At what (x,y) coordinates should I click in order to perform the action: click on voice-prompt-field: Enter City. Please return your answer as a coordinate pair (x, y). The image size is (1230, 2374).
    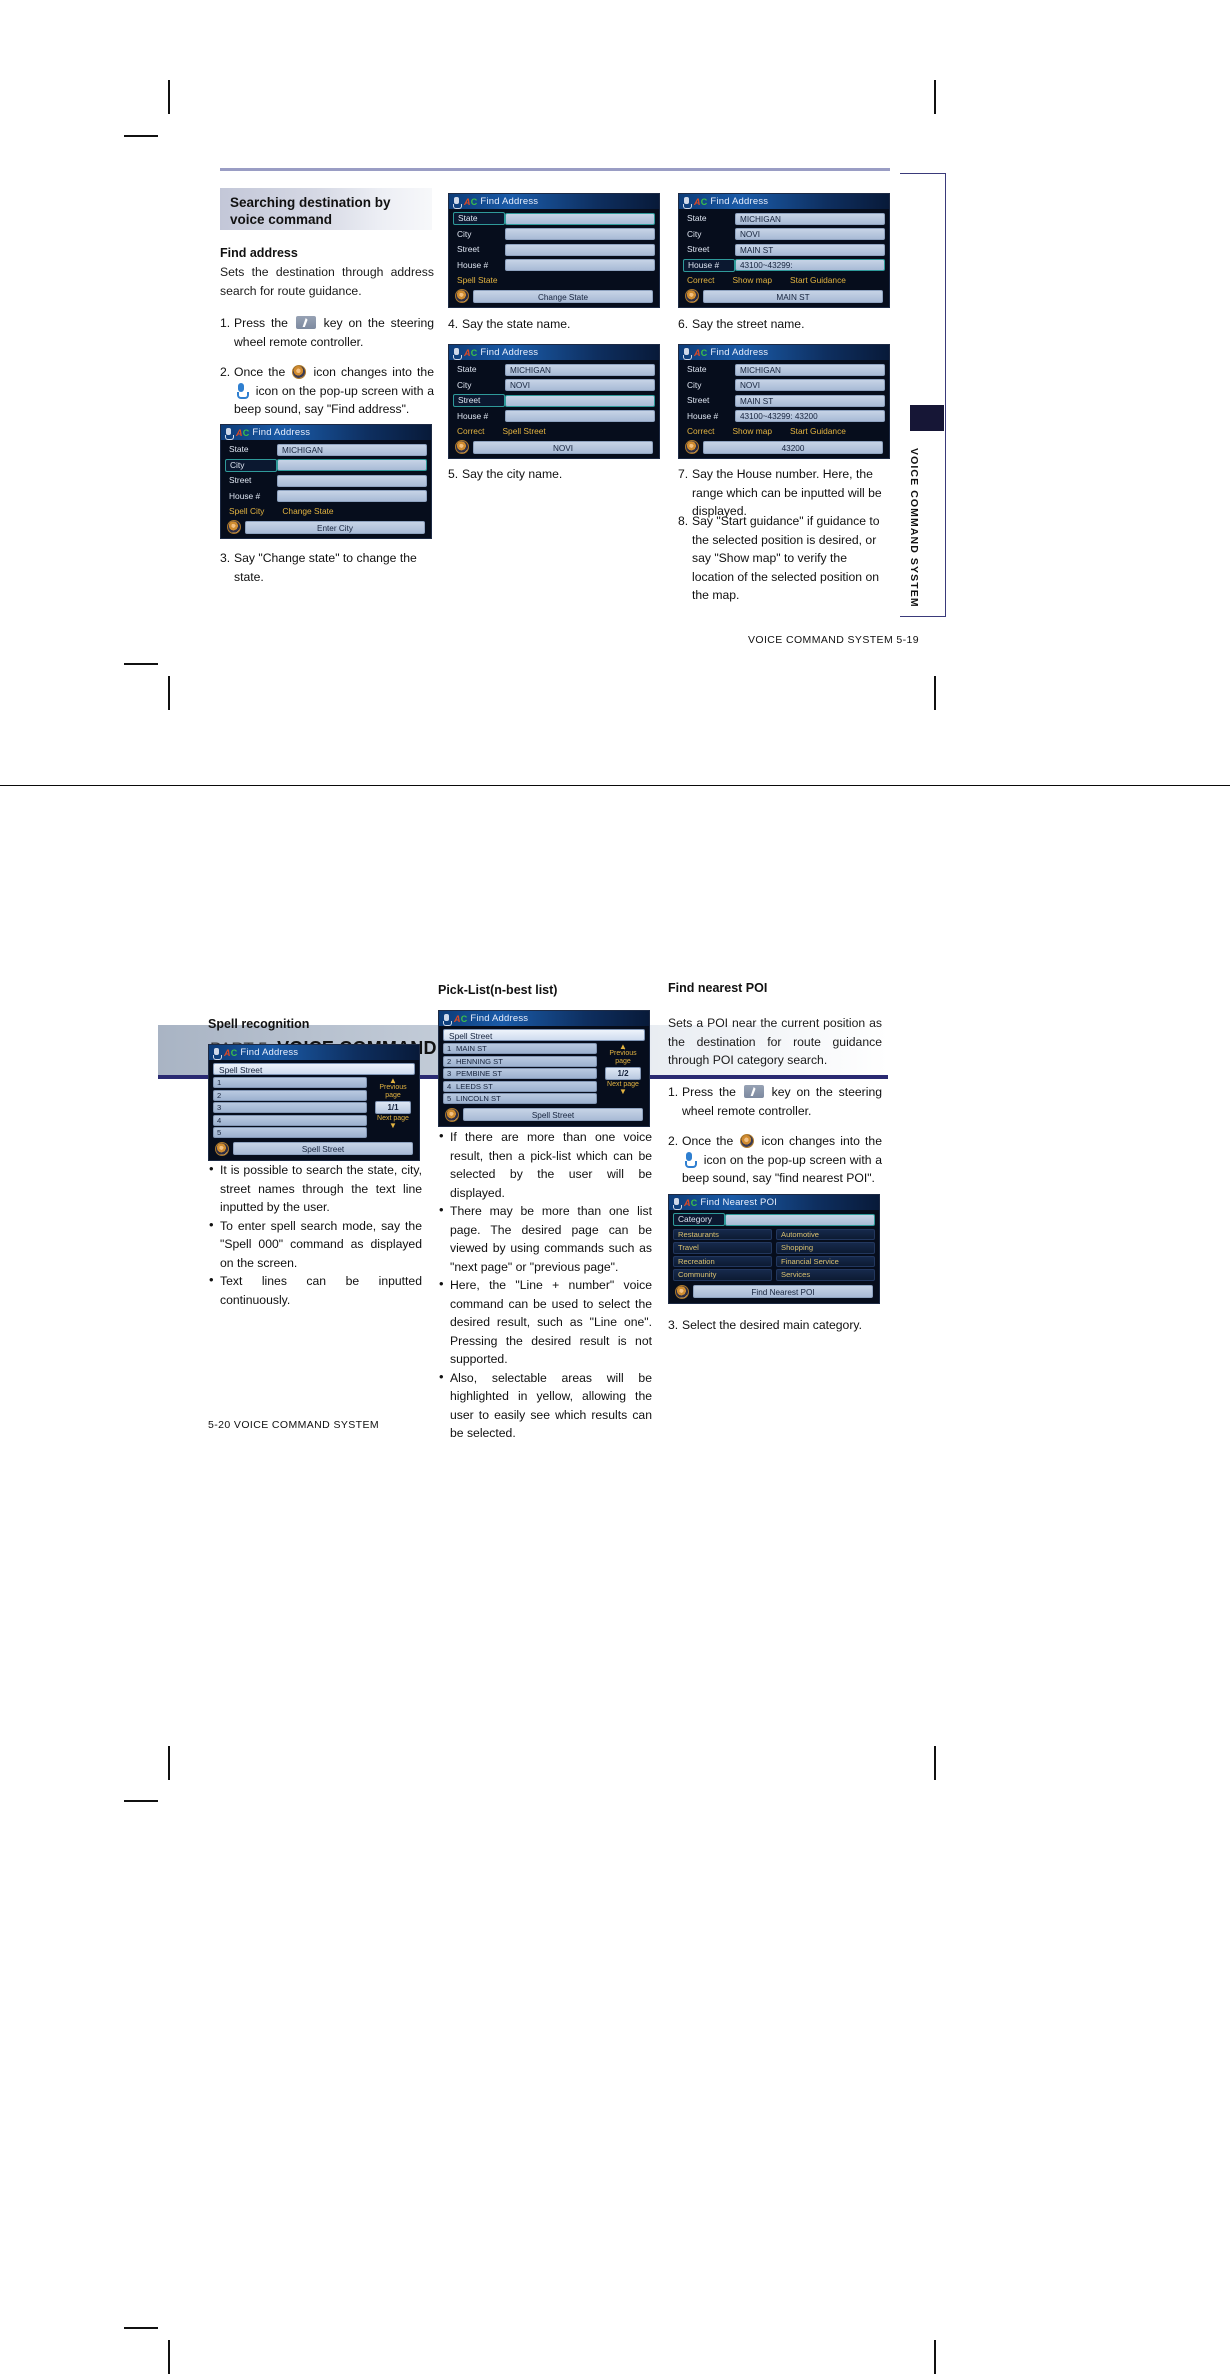
    Looking at the image, I should click on (335, 527).